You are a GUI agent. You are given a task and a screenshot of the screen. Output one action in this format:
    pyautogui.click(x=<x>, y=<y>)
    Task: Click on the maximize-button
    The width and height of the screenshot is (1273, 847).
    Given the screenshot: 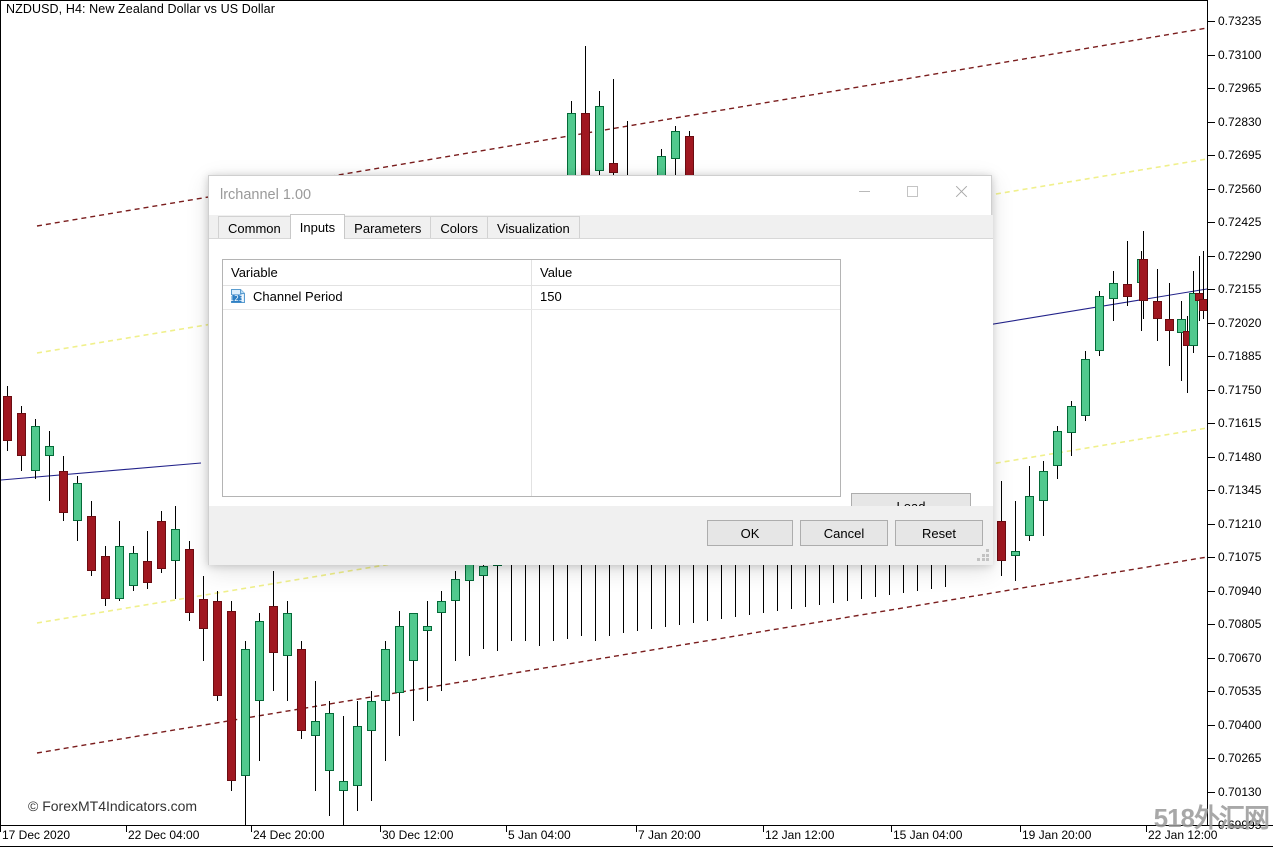 What is the action you would take?
    pyautogui.click(x=912, y=191)
    